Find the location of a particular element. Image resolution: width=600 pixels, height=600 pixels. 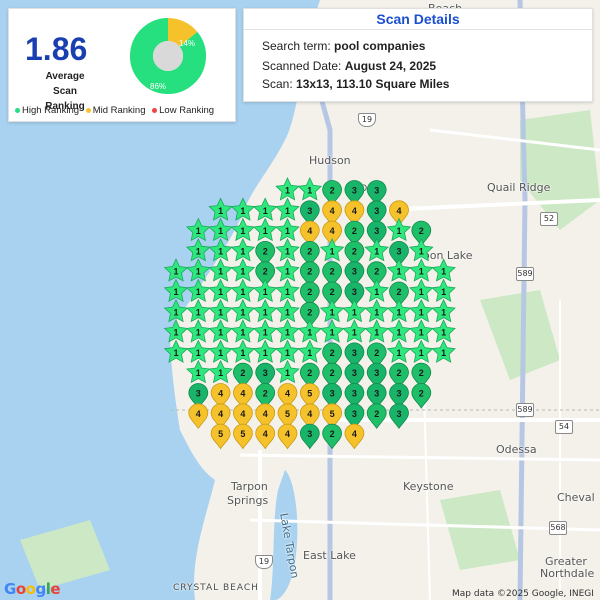

google-logo: Google is located at coordinates (32, 589).